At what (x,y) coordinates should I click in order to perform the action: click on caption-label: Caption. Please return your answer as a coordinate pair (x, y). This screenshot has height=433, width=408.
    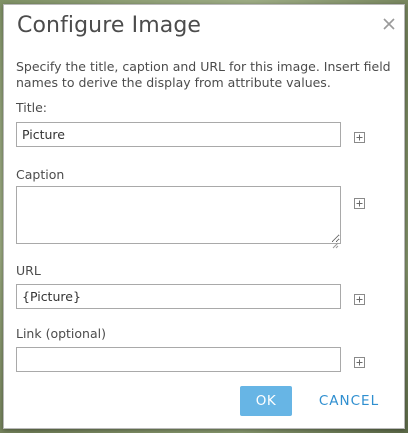
    Looking at the image, I should click on (40, 174).